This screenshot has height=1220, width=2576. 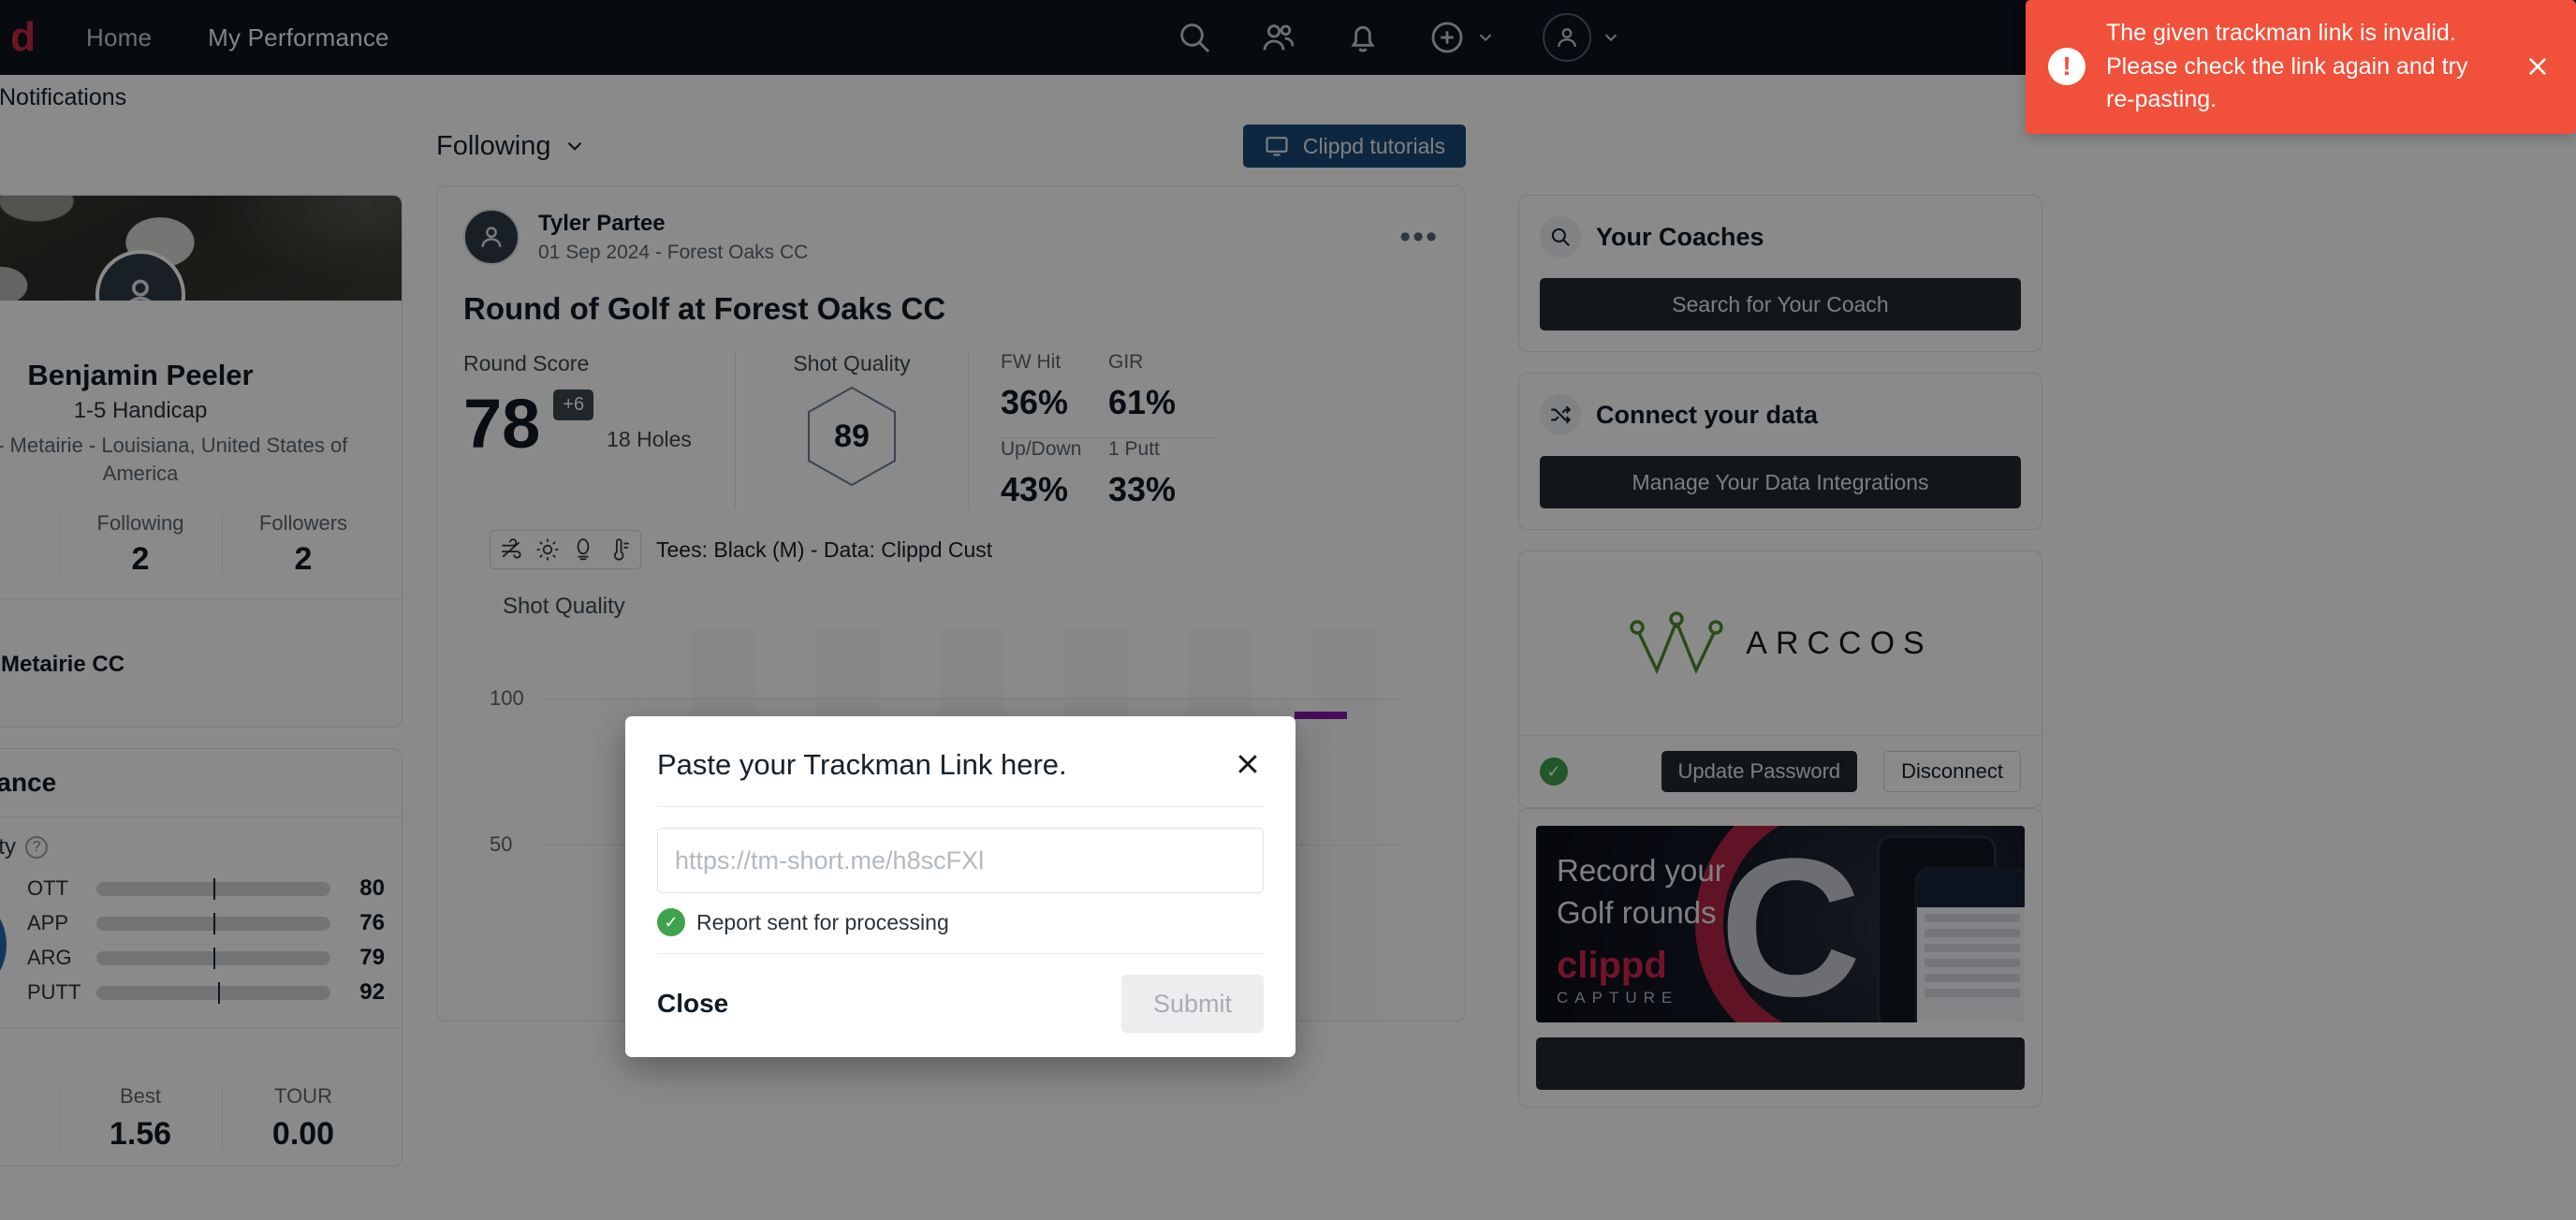 What do you see at coordinates (961, 1005) in the screenshot?
I see `modal-footer: Close Submit` at bounding box center [961, 1005].